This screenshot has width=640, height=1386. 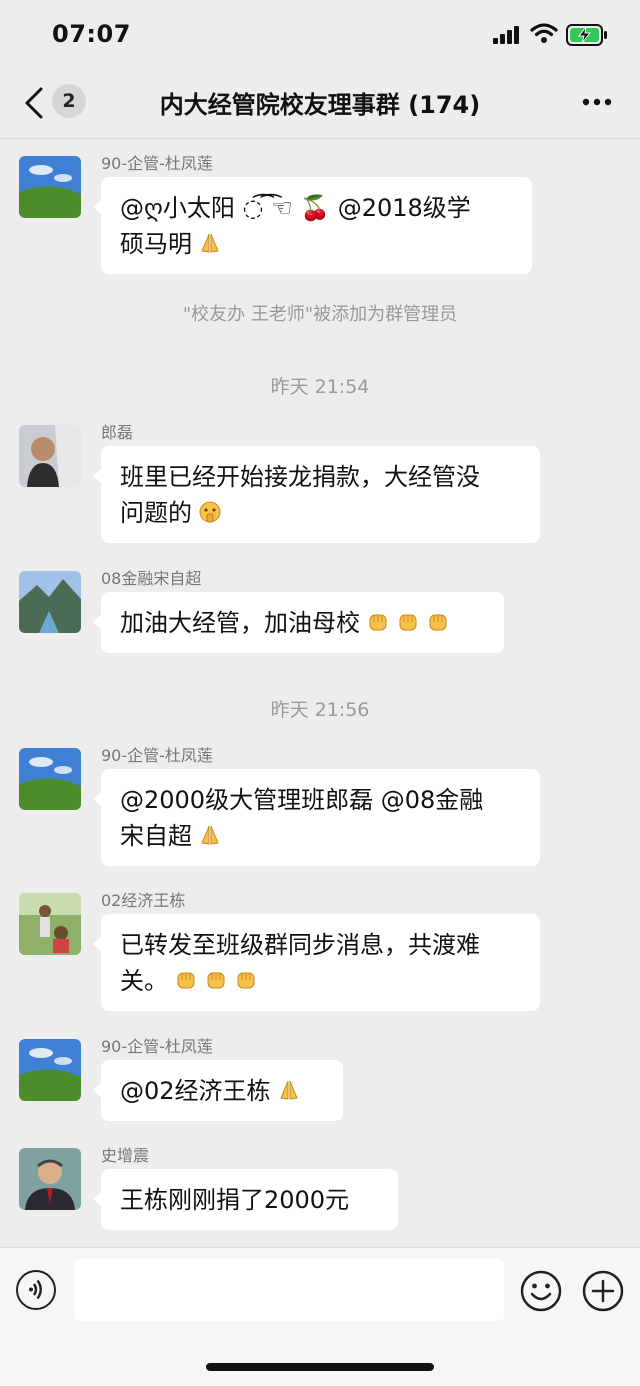 What do you see at coordinates (117, 432) in the screenshot?
I see `sender-name: 郎磊` at bounding box center [117, 432].